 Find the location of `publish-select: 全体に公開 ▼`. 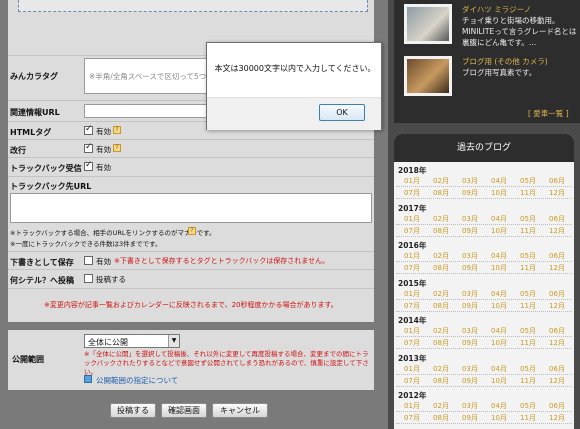

publish-select: 全体に公開 ▼ is located at coordinates (132, 341).